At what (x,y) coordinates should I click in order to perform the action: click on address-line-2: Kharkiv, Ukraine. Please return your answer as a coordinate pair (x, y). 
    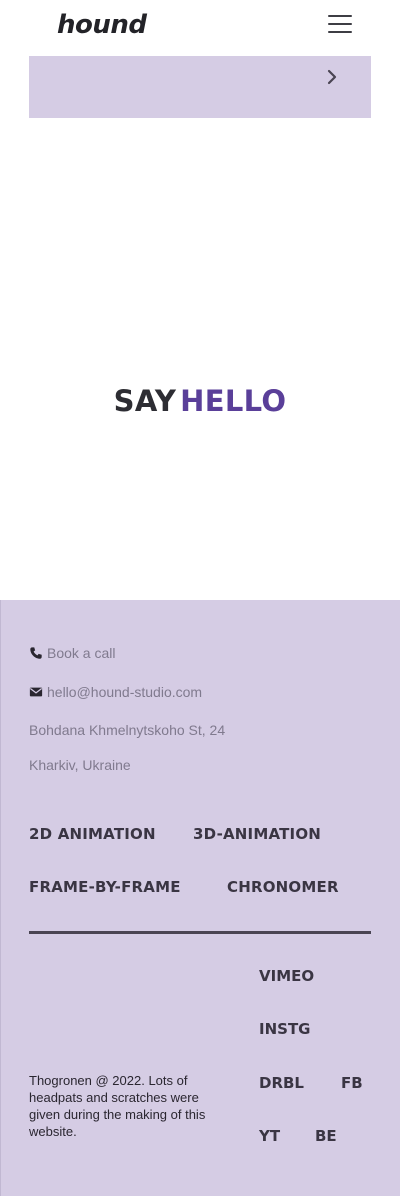
    Looking at the image, I should click on (80, 765).